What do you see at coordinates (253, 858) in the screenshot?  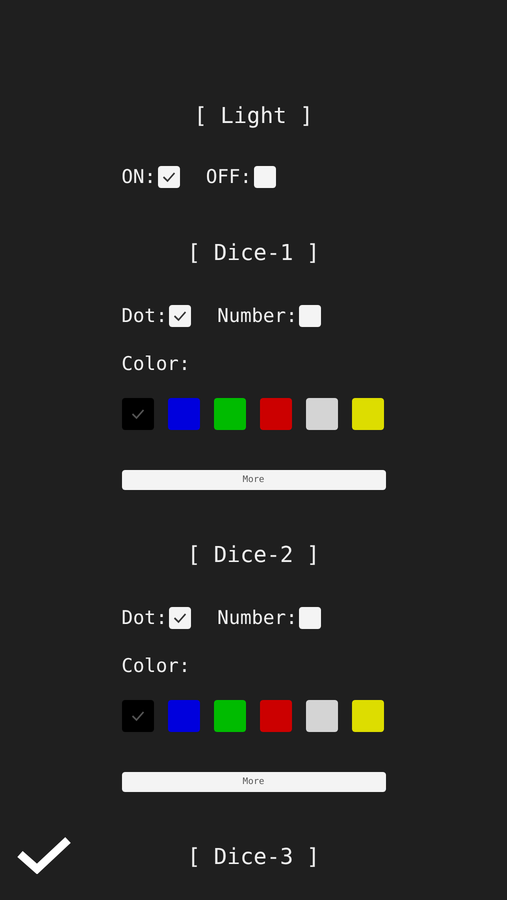 I see `section-title: [ Dice-3 ]` at bounding box center [253, 858].